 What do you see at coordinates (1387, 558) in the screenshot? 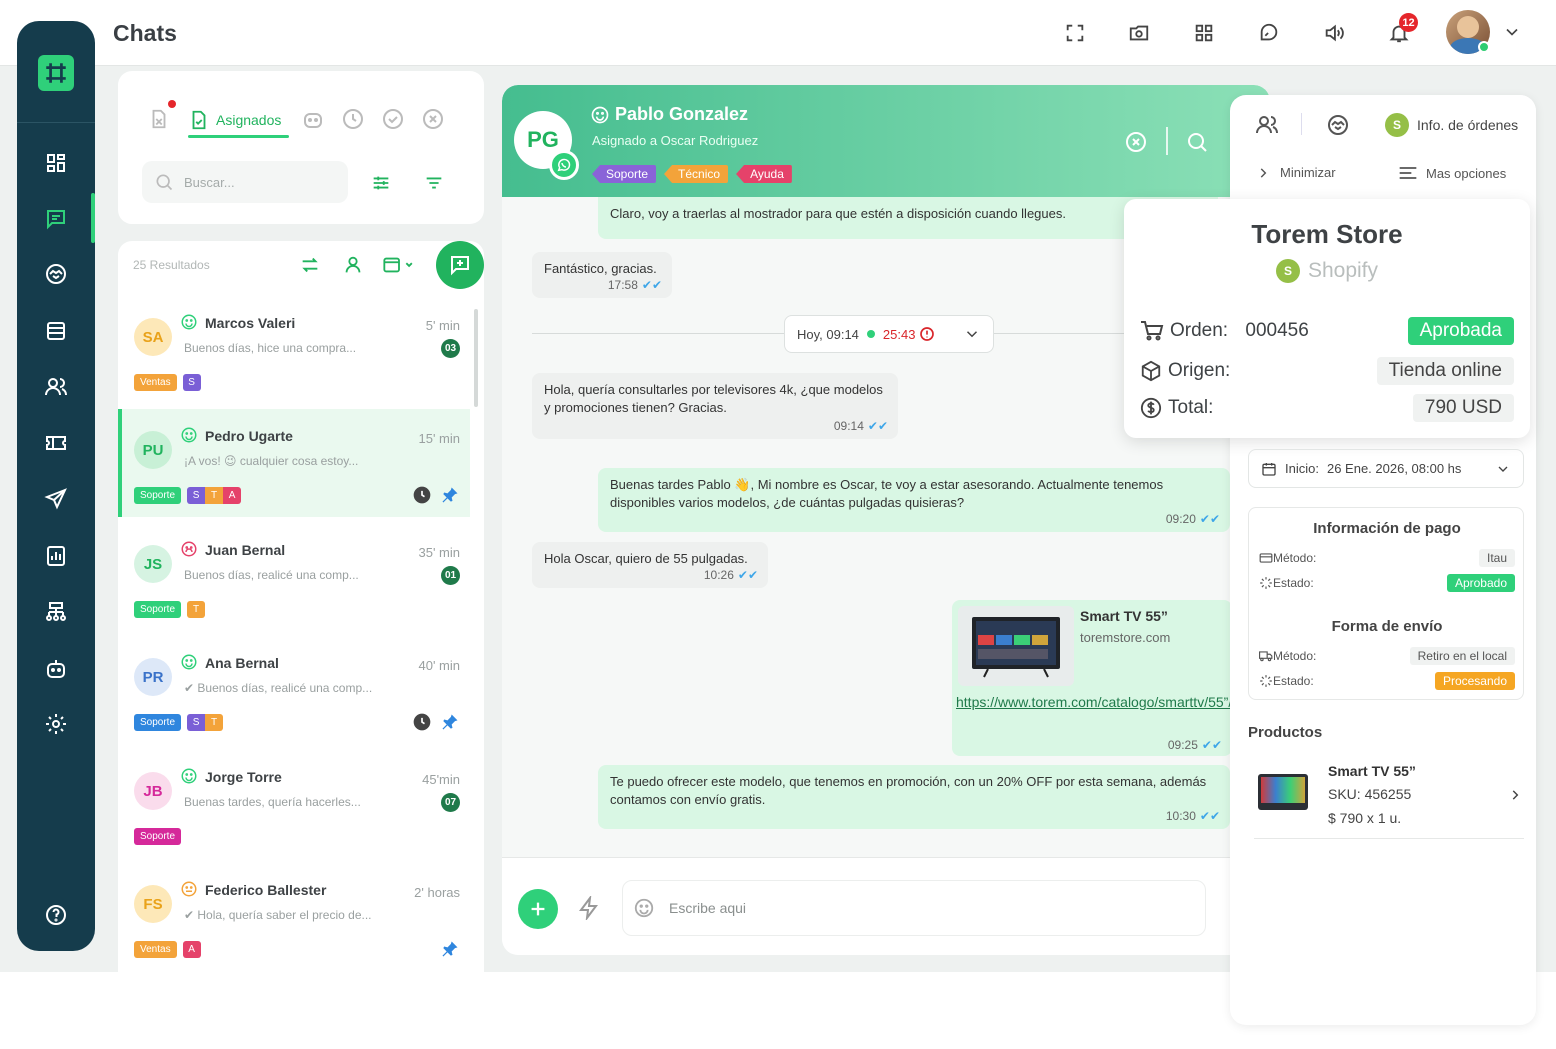
I see `payment-method-row: Método: Itau` at bounding box center [1387, 558].